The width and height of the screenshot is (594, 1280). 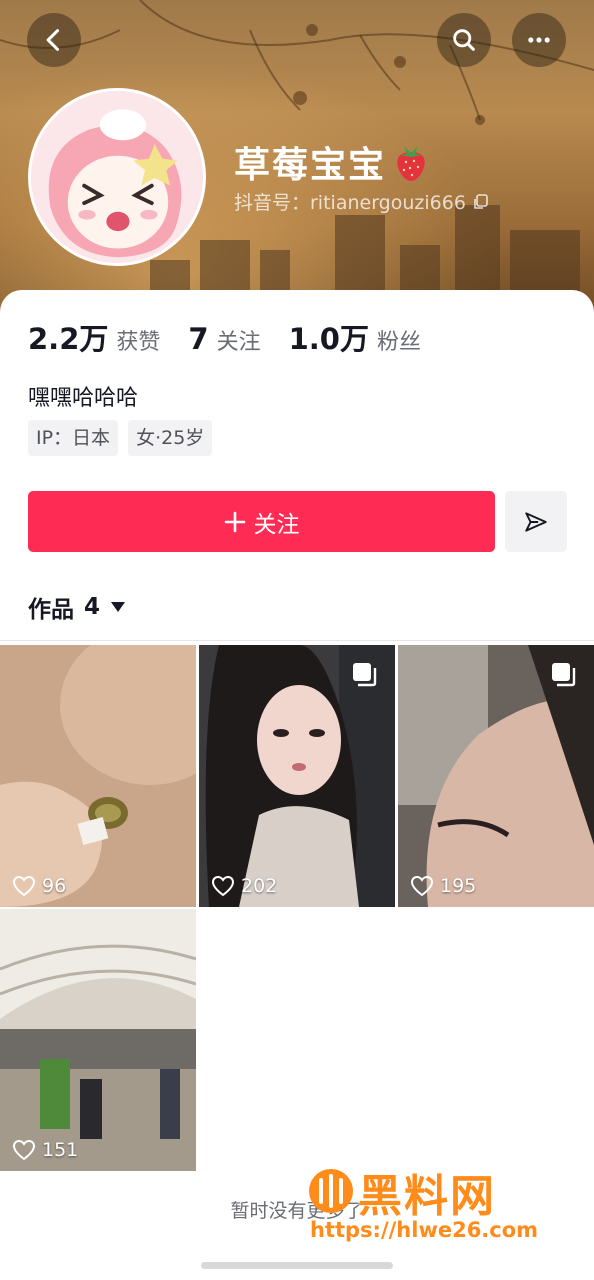 I want to click on stat-followers-value: 1.0万, so click(x=328, y=339).